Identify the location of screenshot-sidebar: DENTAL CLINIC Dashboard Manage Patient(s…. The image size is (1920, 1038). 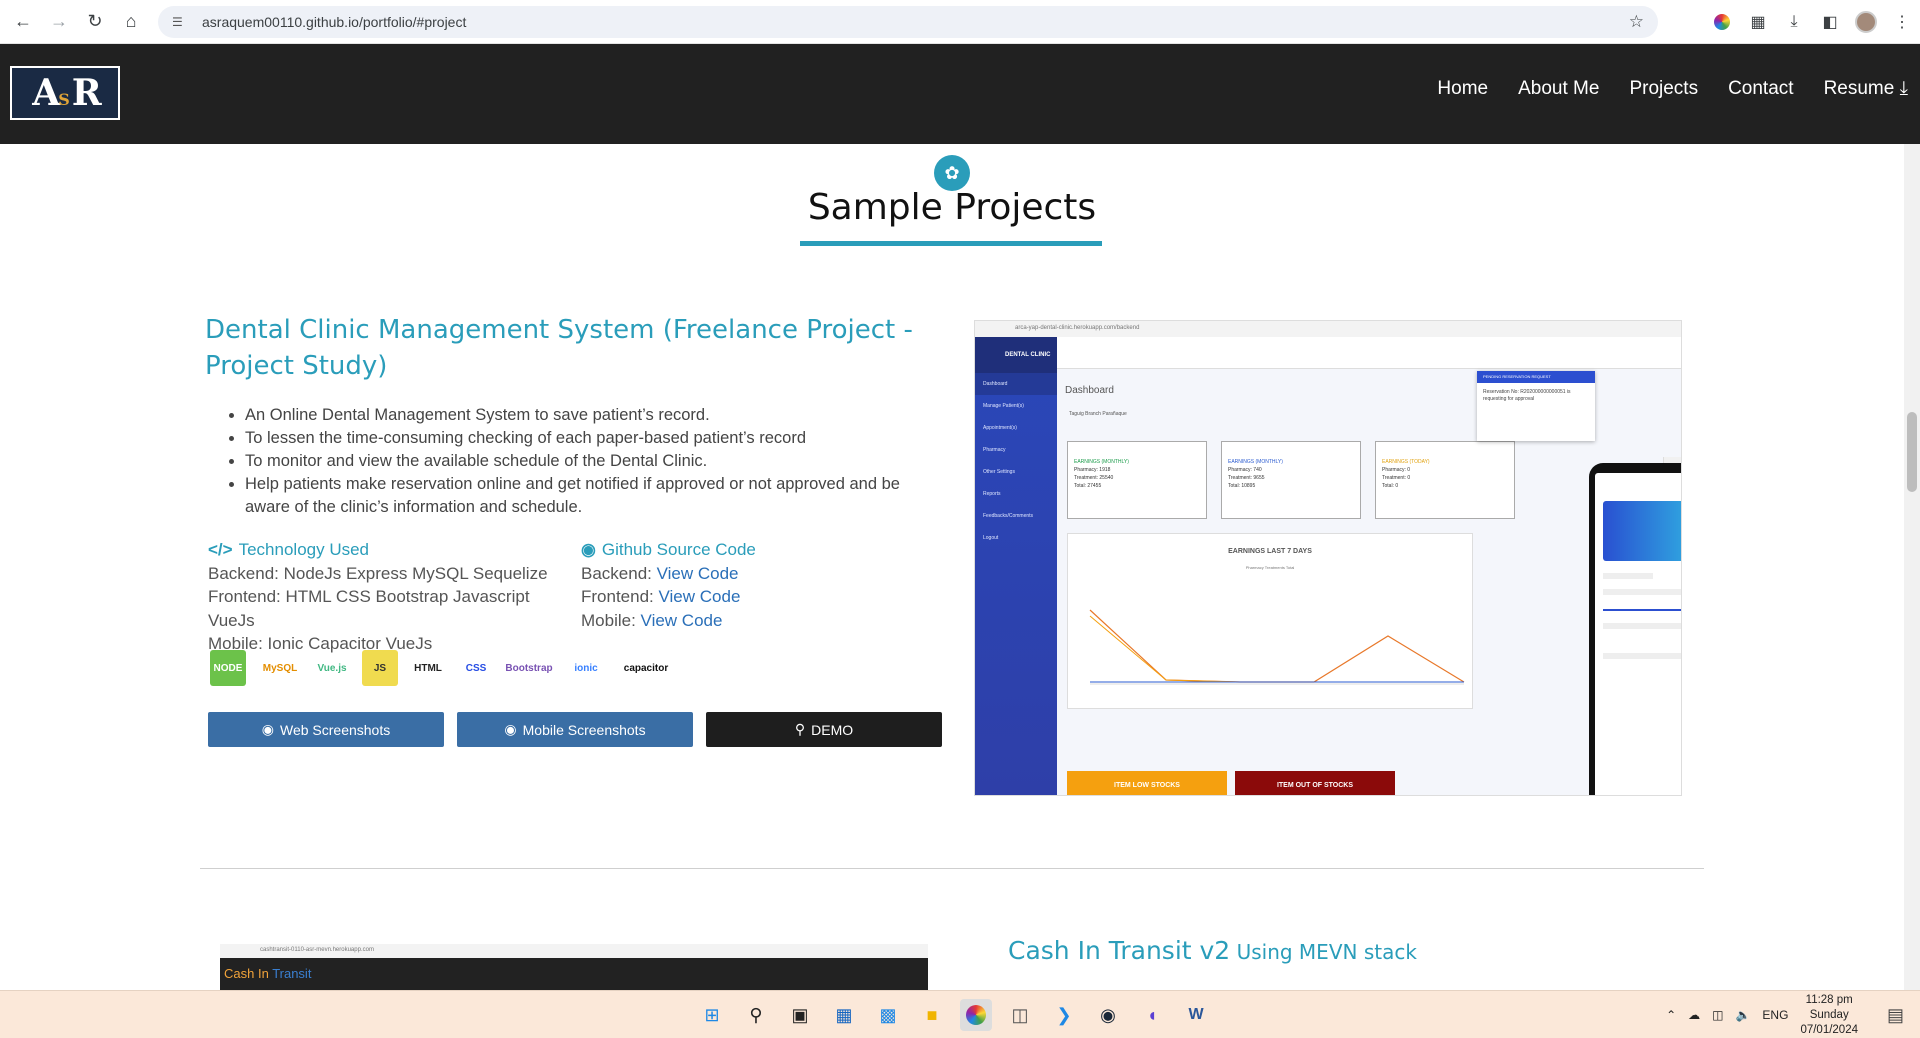
(1016, 566).